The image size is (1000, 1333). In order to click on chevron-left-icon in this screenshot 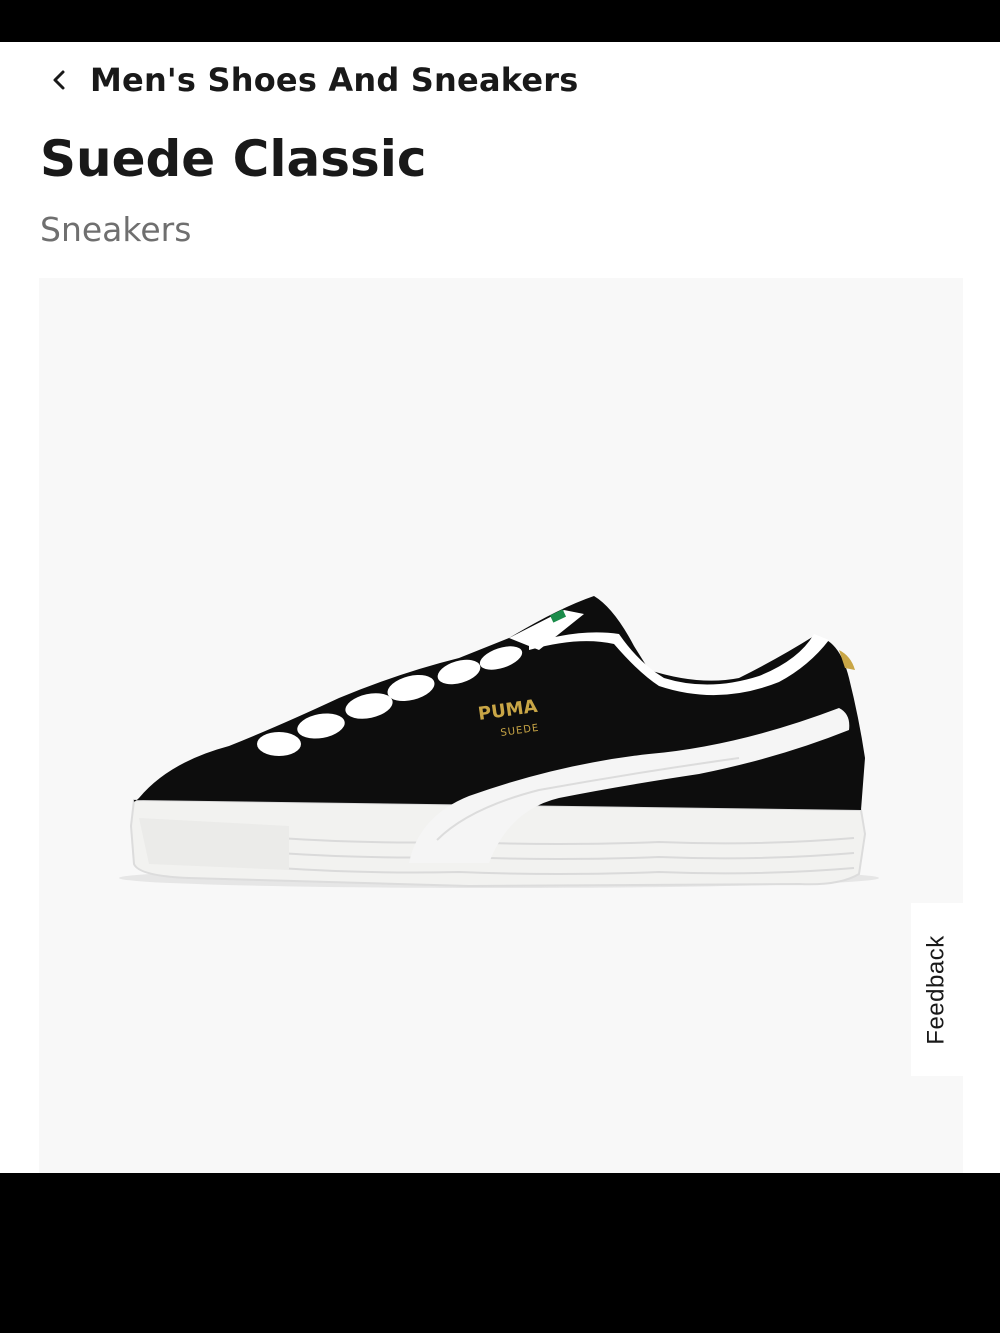, I will do `click(60, 80)`.